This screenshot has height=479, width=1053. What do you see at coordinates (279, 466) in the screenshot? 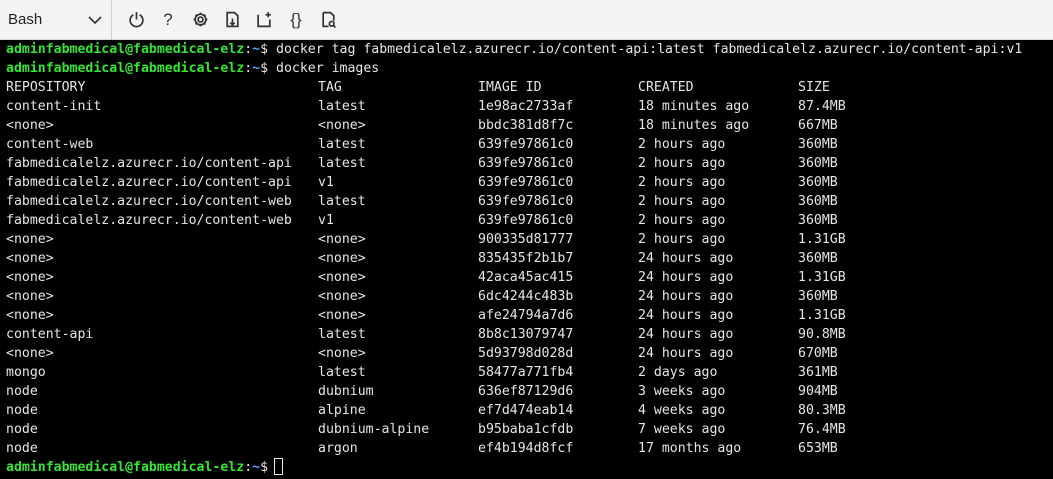
I see `terminal-cursor` at bounding box center [279, 466].